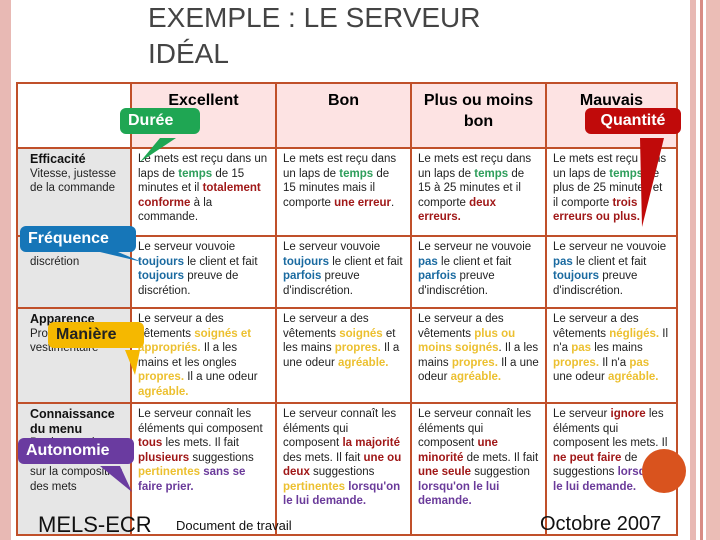 This screenshot has width=720, height=540. What do you see at coordinates (95, 524) in the screenshot?
I see `footer-left: MELS-ECR` at bounding box center [95, 524].